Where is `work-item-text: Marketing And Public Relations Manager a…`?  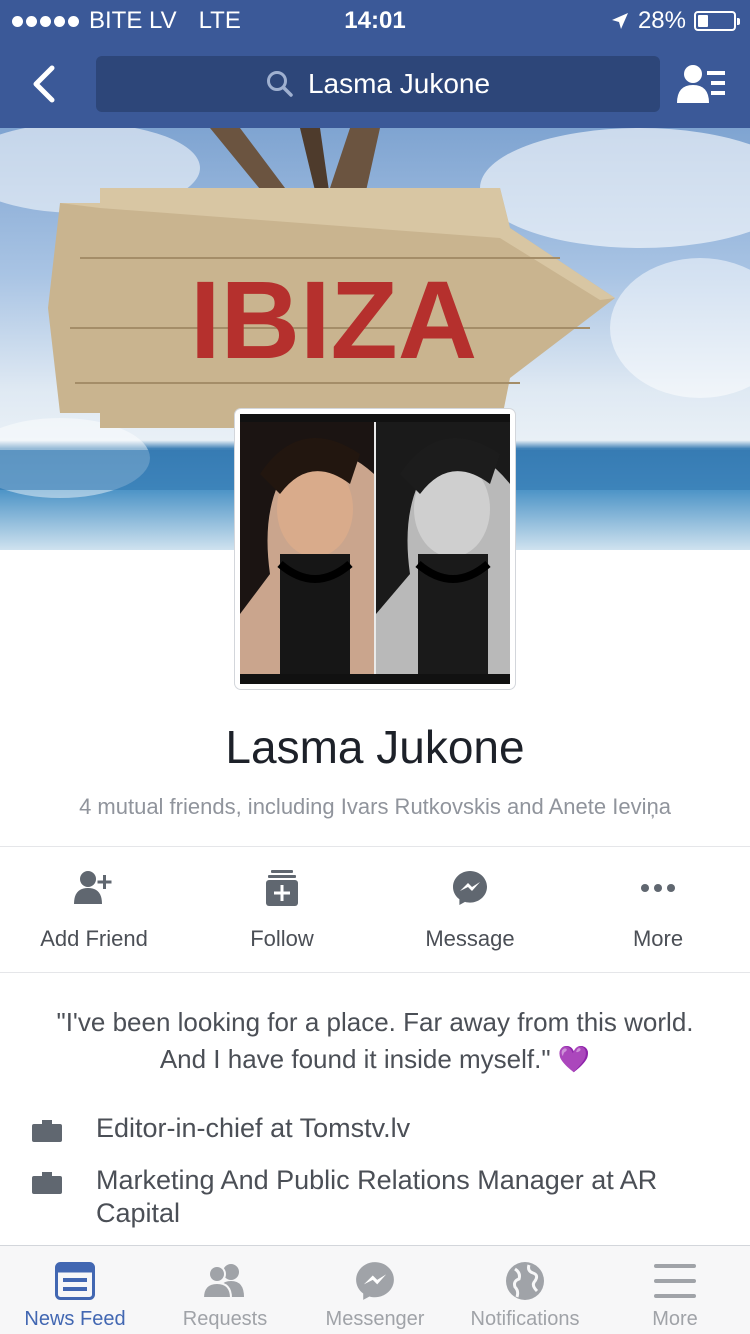 work-item-text: Marketing And Public Relations Manager a… is located at coordinates (377, 1196).